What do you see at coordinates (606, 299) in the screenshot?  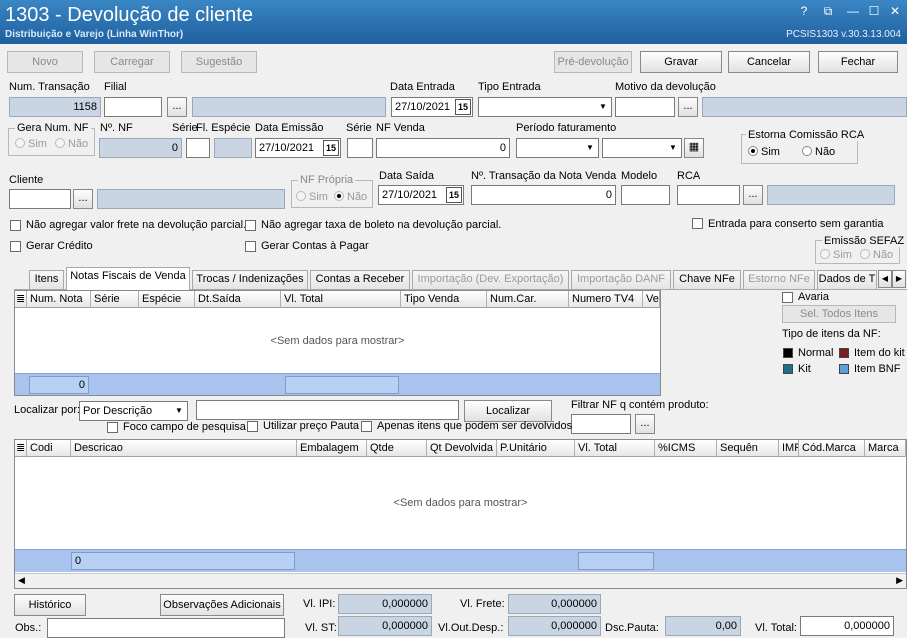 I see `col-numero-tv4: Numero TV4` at bounding box center [606, 299].